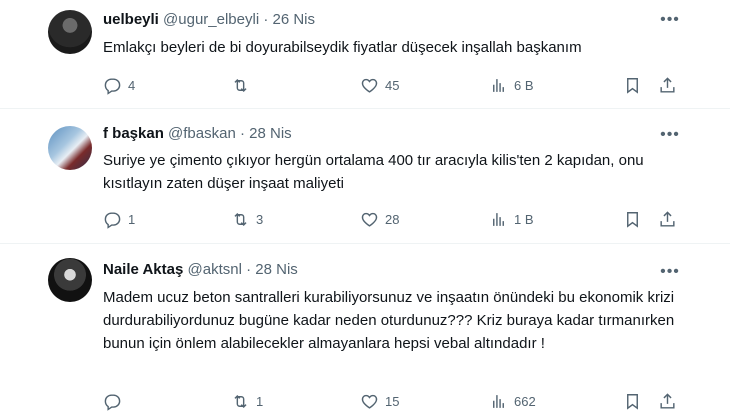 Image resolution: width=730 pixels, height=420 pixels. Describe the element at coordinates (392, 85) in the screenshot. I see `like-count: 45` at that location.